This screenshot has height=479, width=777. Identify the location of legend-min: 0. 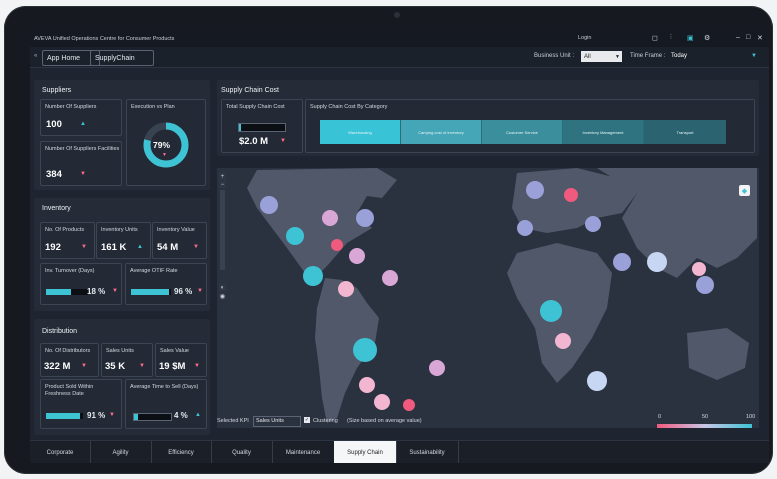
(660, 417).